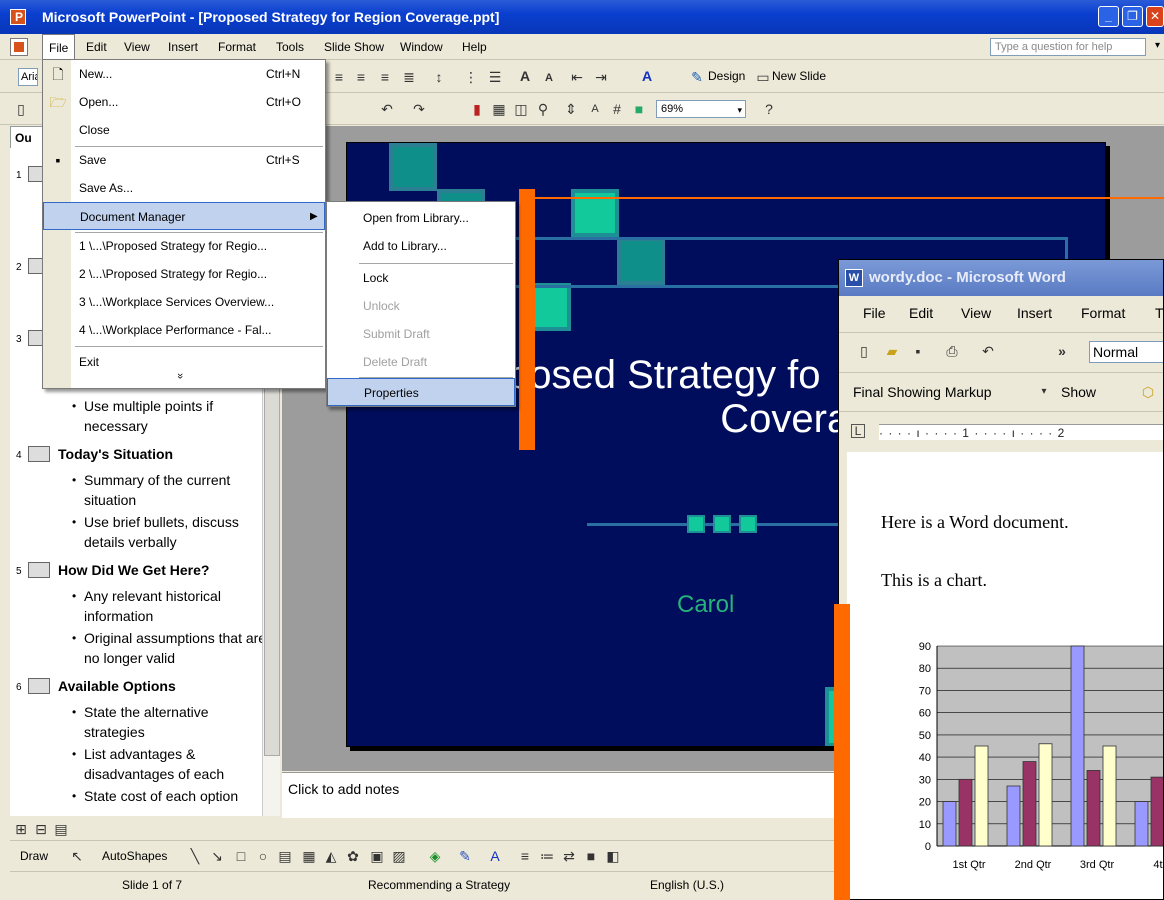  Describe the element at coordinates (864, 351) in the screenshot. I see `new-doc-icon: ▯` at that location.